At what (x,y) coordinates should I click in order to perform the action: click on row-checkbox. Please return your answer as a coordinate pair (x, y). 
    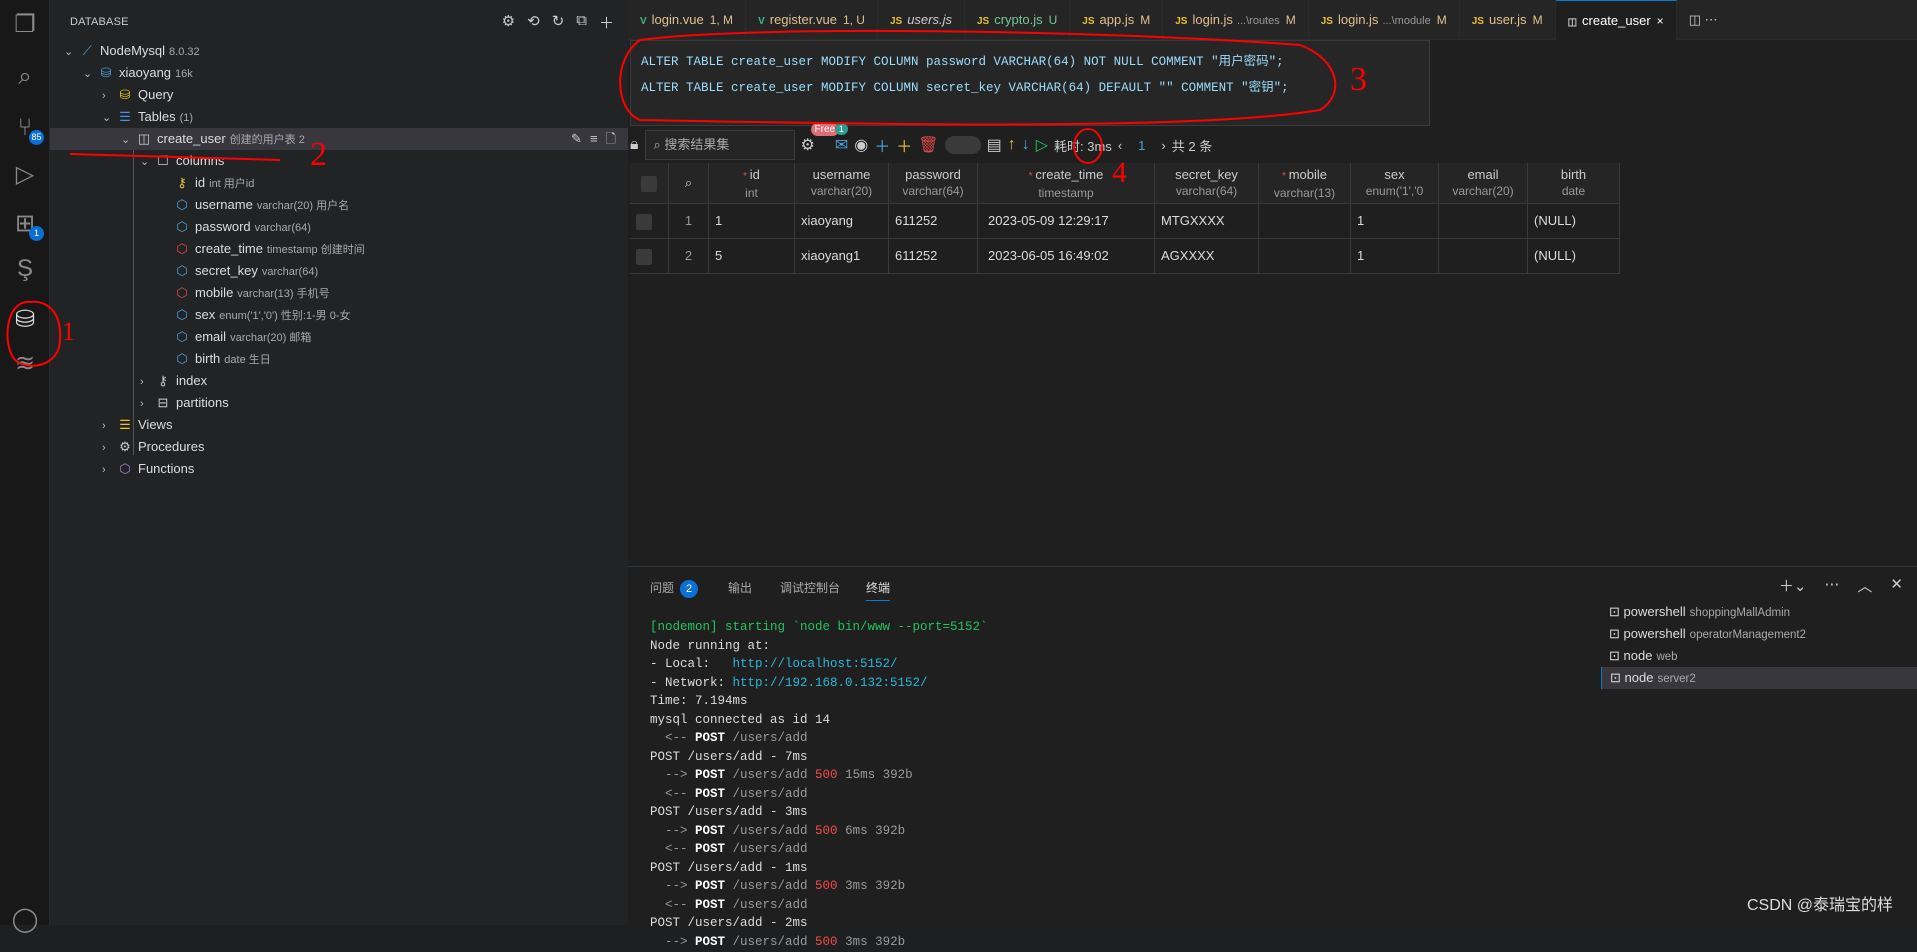
    Looking at the image, I should click on (649, 221).